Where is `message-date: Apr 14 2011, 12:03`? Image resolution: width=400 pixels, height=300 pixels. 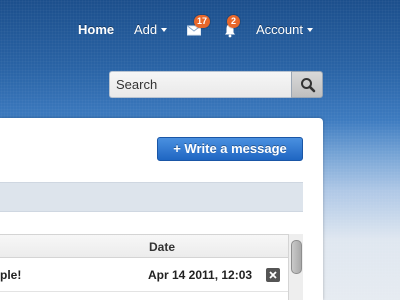
message-date: Apr 14 2011, 12:03 is located at coordinates (200, 275).